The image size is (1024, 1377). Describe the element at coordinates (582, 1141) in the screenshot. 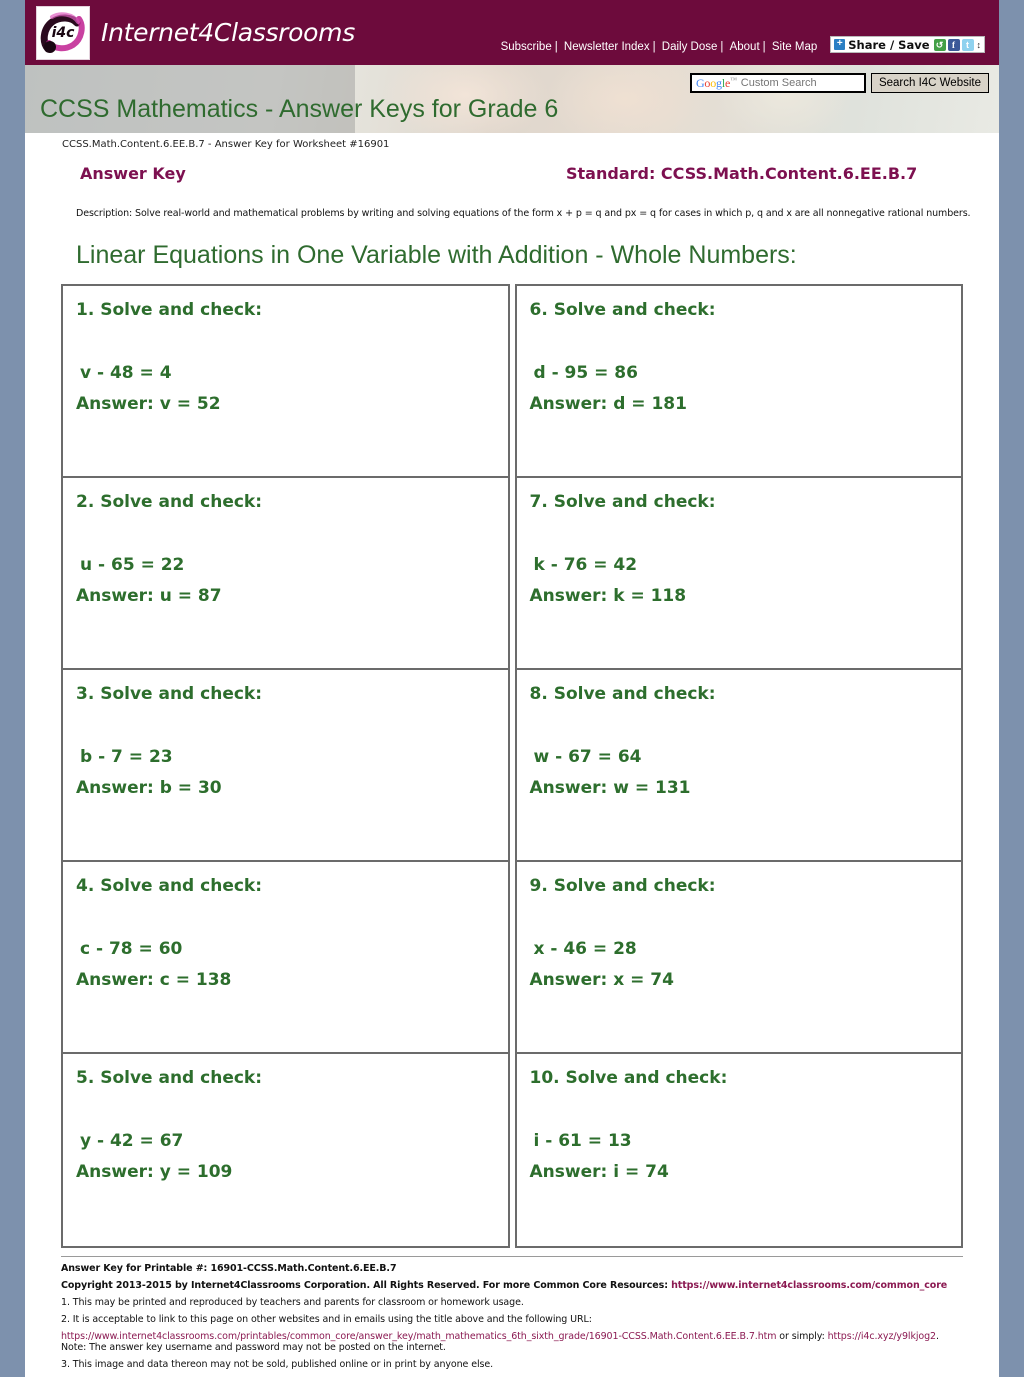

I see `problem-equation: i - 61 = 13` at that location.